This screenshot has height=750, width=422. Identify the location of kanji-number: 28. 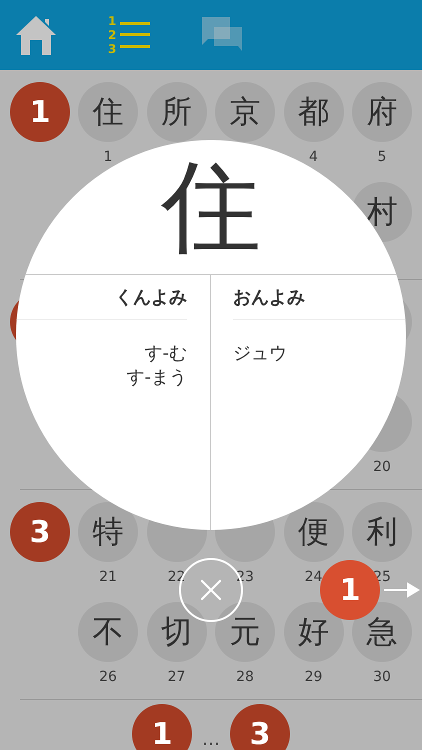
(245, 677).